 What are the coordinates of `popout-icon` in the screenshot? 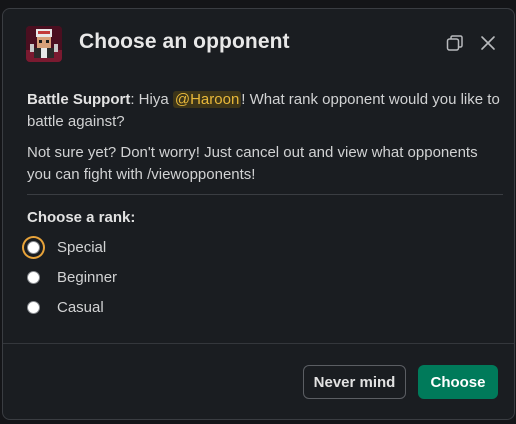 It's located at (454, 43).